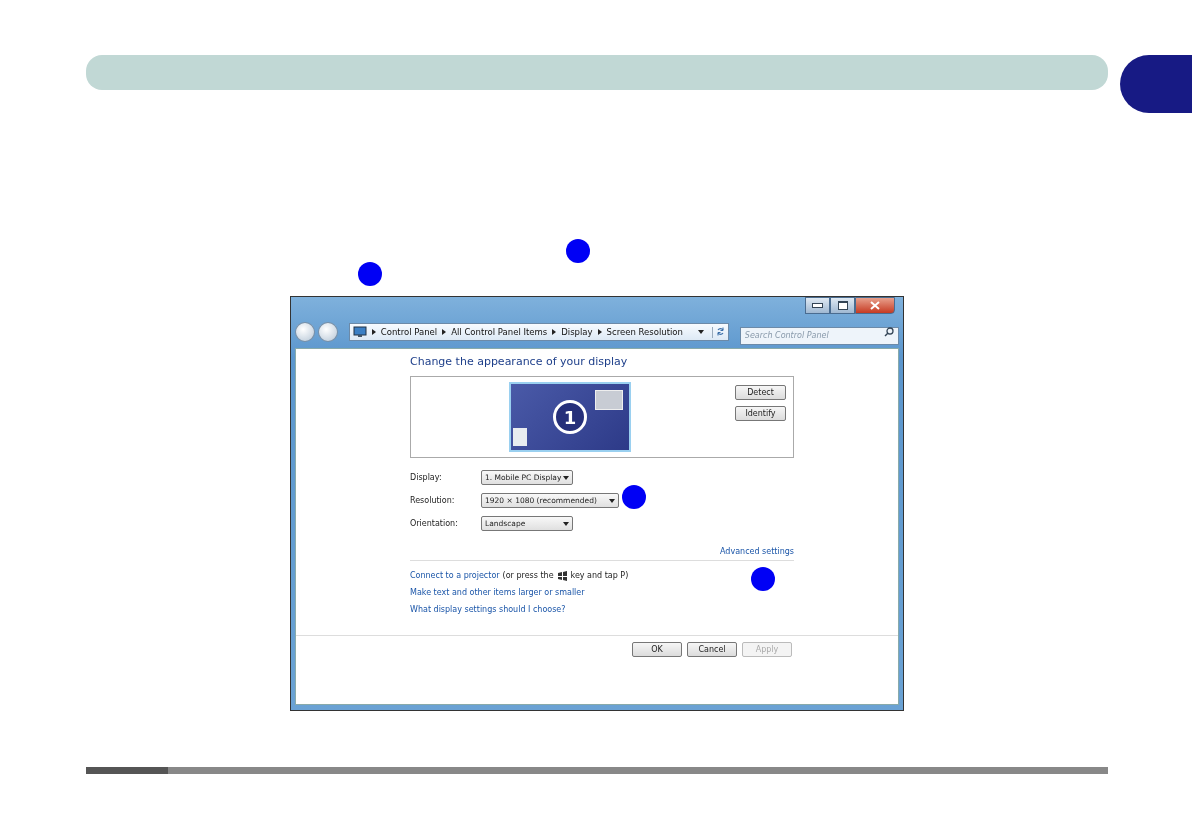  Describe the element at coordinates (577, 332) in the screenshot. I see `breadcrumb-item: Display` at that location.